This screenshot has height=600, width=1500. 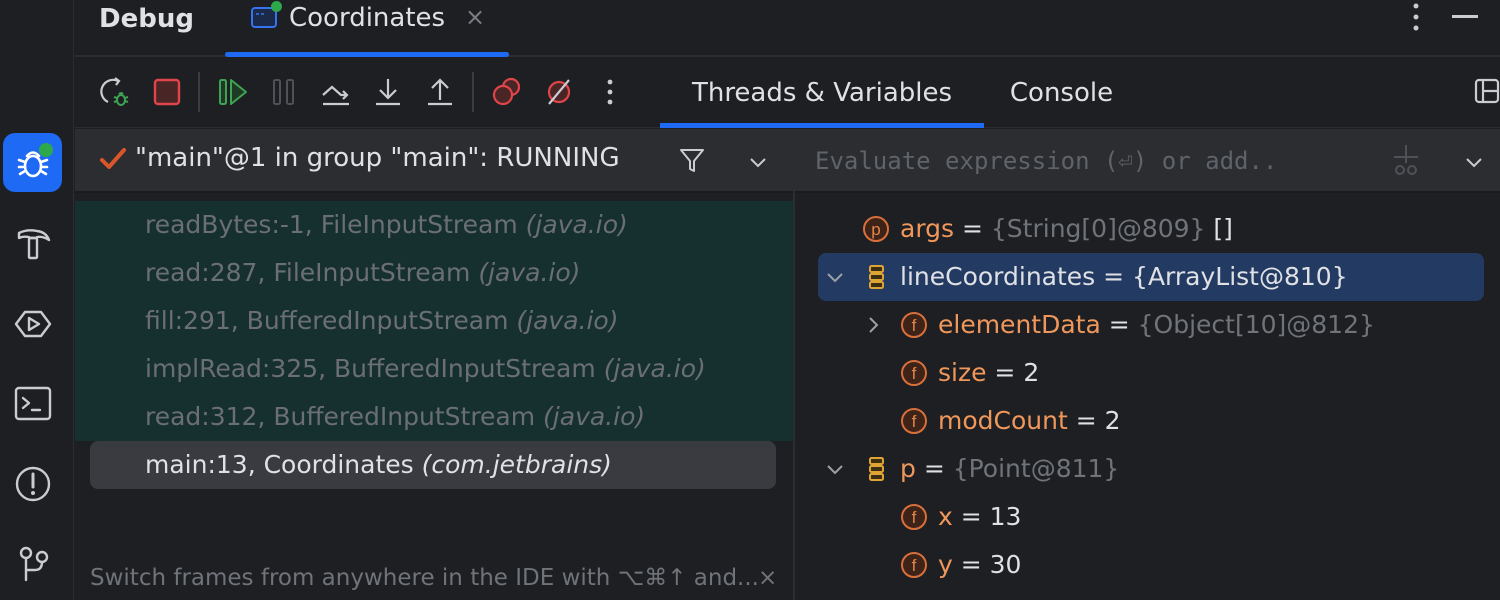 I want to click on rerun-debug-icon, so click(x=114, y=91).